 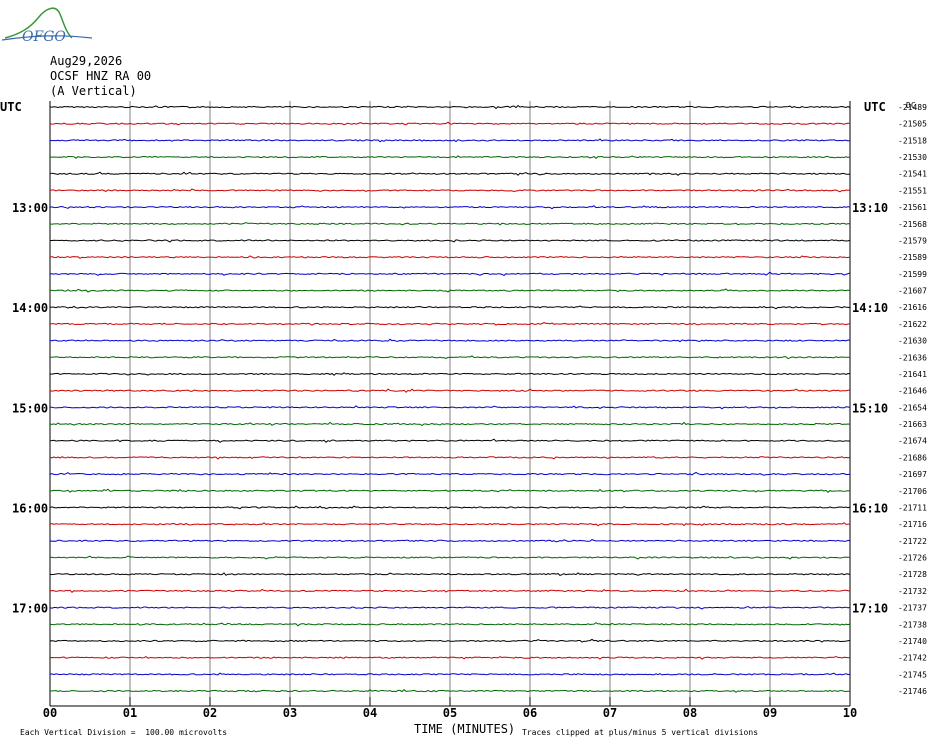 I want to click on dc-offset-label: -21646, so click(x=912, y=391).